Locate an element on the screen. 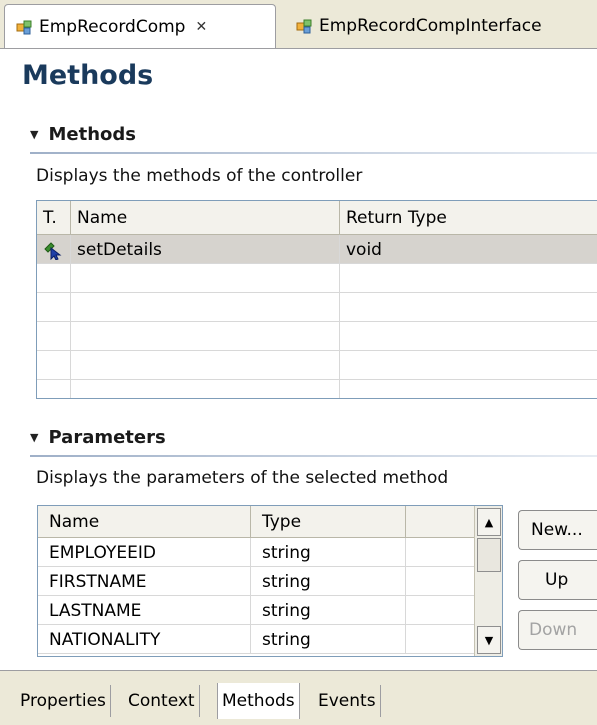 This screenshot has height=725, width=597. scroll-up-button: ▲ is located at coordinates (489, 522).